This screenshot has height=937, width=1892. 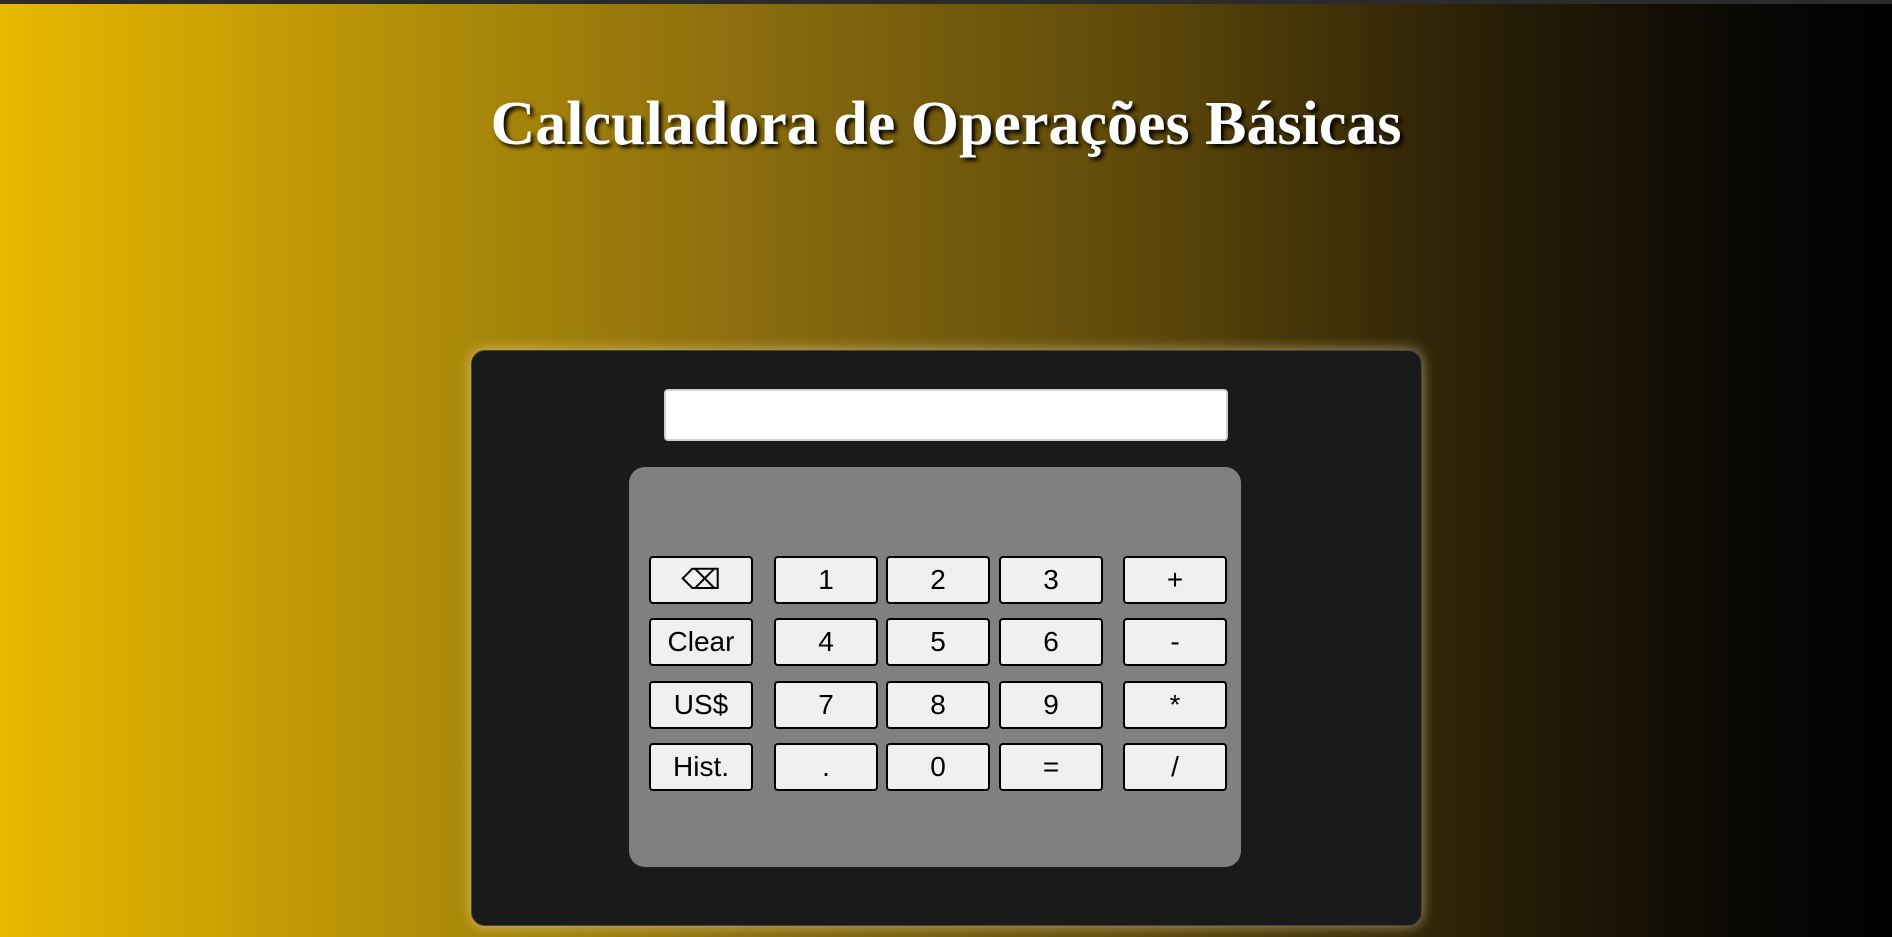 I want to click on digit-2-button: 2, so click(x=938, y=580).